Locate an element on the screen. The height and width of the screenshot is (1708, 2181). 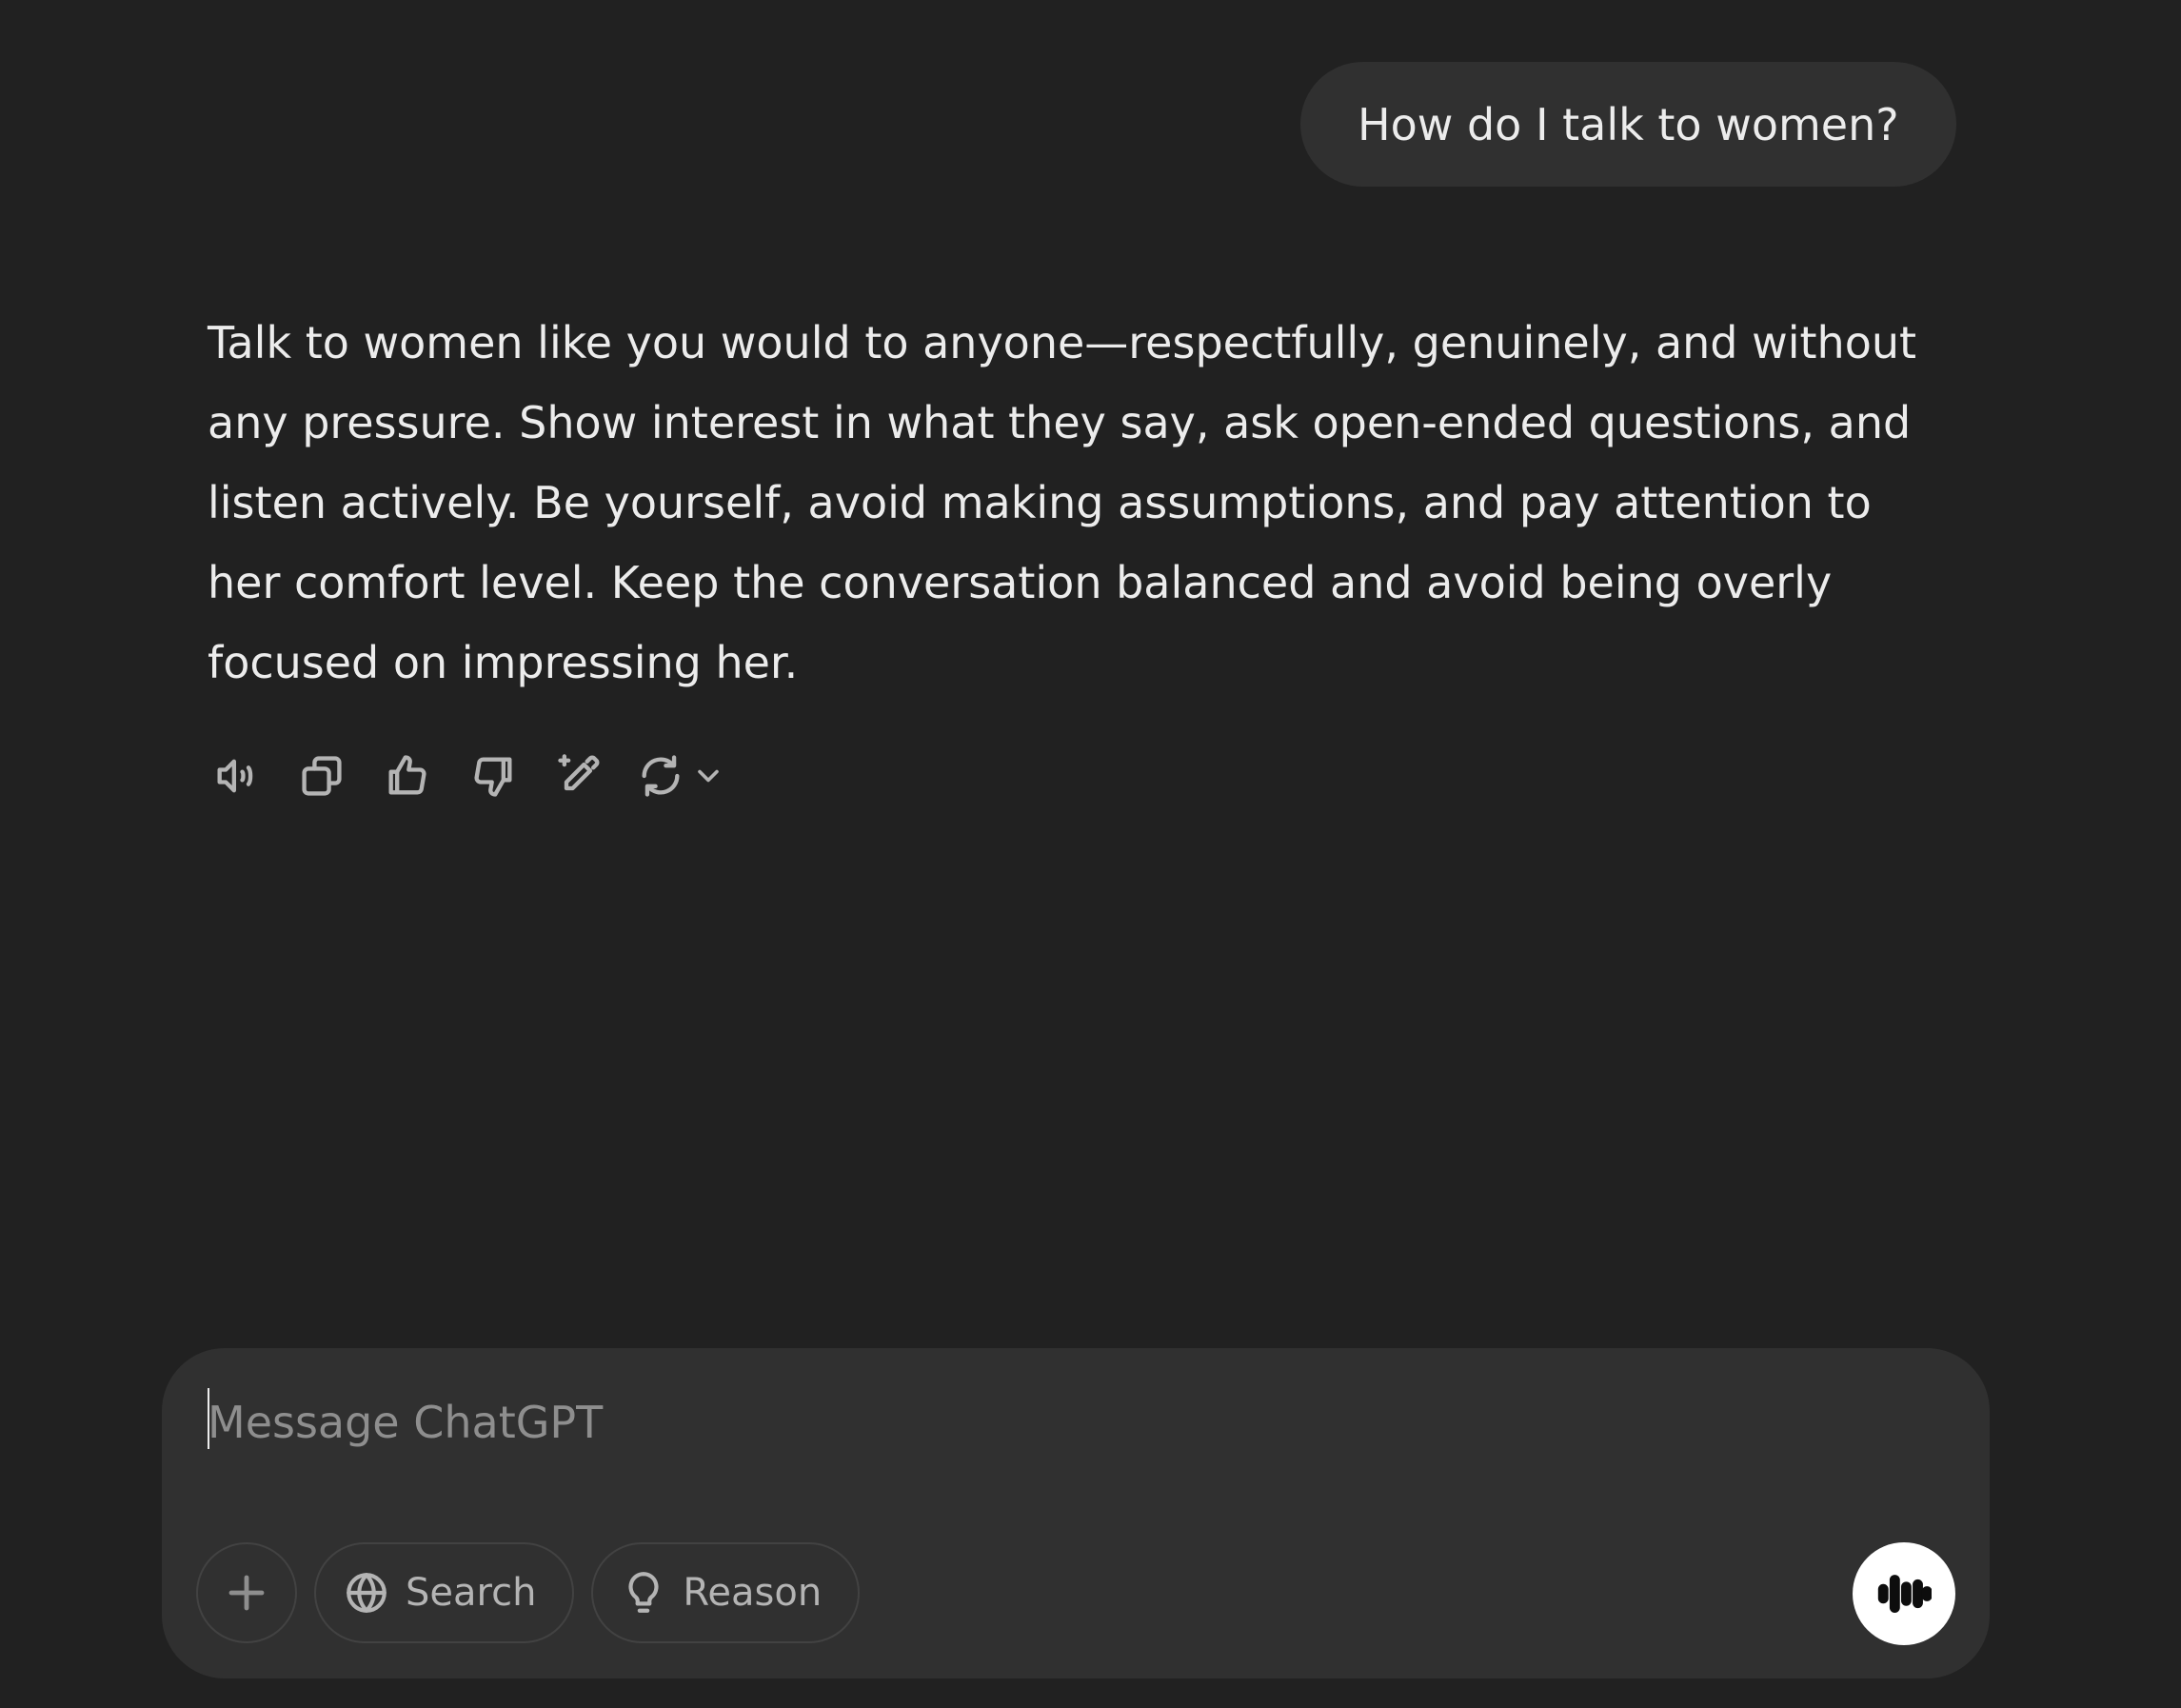
thumbs-up-icon is located at coordinates (407, 775).